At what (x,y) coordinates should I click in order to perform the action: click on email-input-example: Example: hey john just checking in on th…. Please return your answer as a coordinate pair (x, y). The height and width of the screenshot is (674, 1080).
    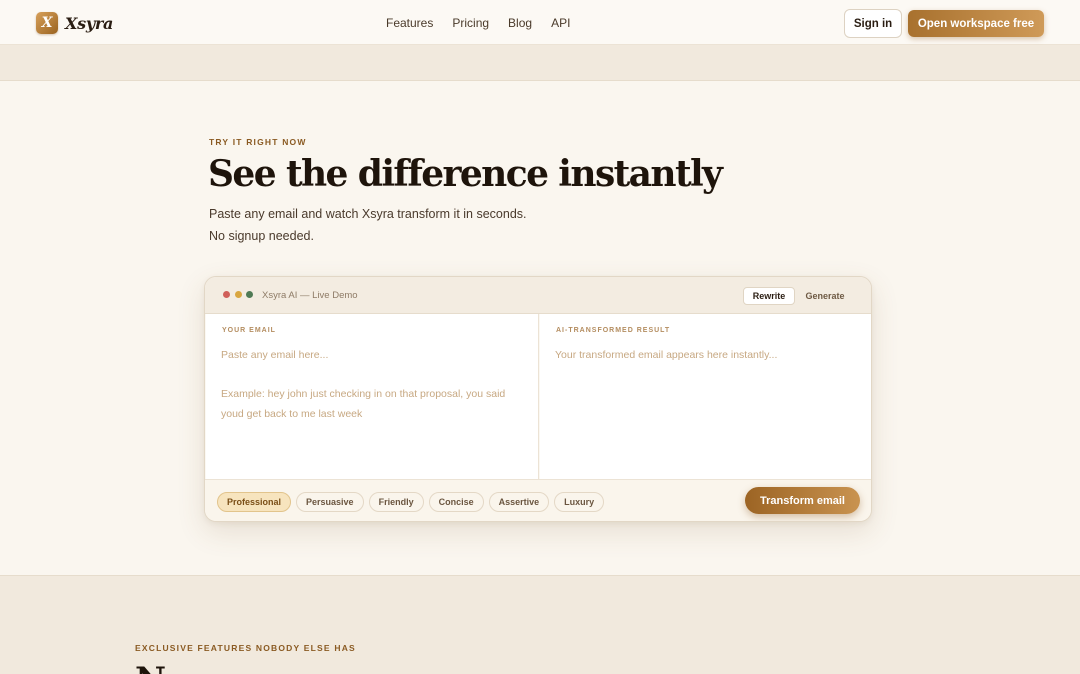
    Looking at the image, I should click on (363, 404).